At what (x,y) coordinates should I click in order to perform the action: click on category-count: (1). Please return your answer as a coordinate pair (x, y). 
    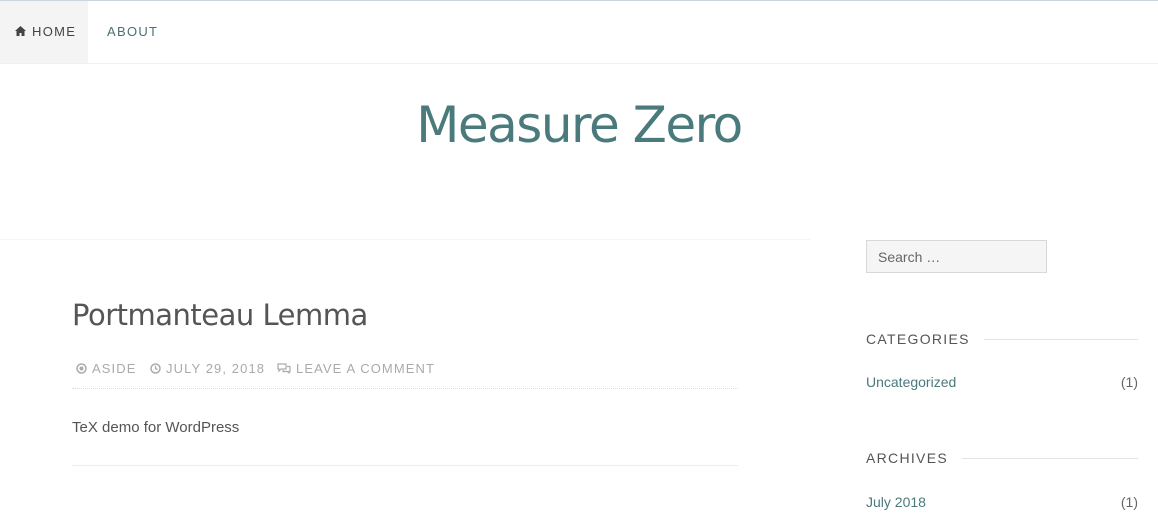
    Looking at the image, I should click on (1129, 382).